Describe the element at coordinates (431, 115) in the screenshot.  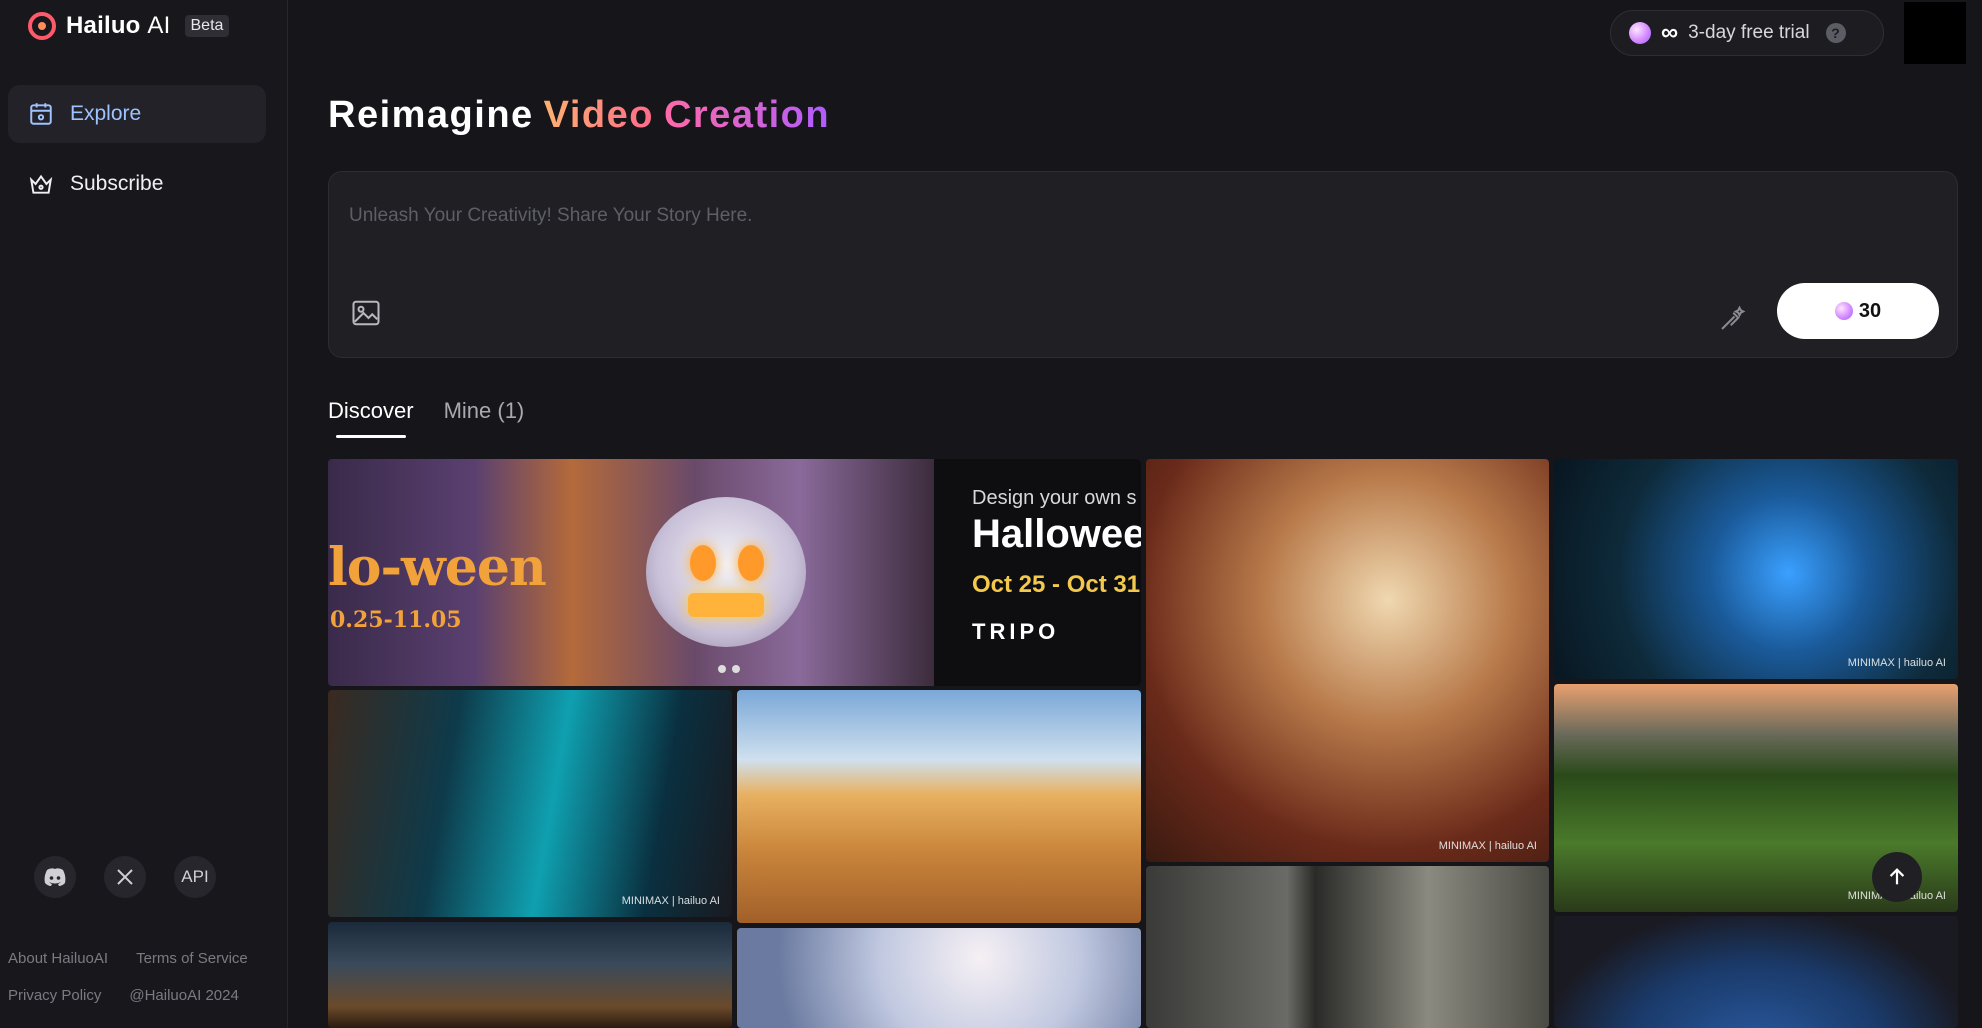
I see `title-word-1: Reimagine` at that location.